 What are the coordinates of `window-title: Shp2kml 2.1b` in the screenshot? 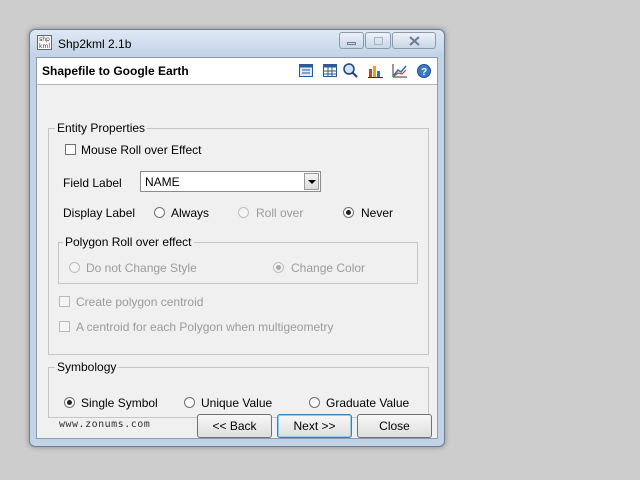 It's located at (95, 44).